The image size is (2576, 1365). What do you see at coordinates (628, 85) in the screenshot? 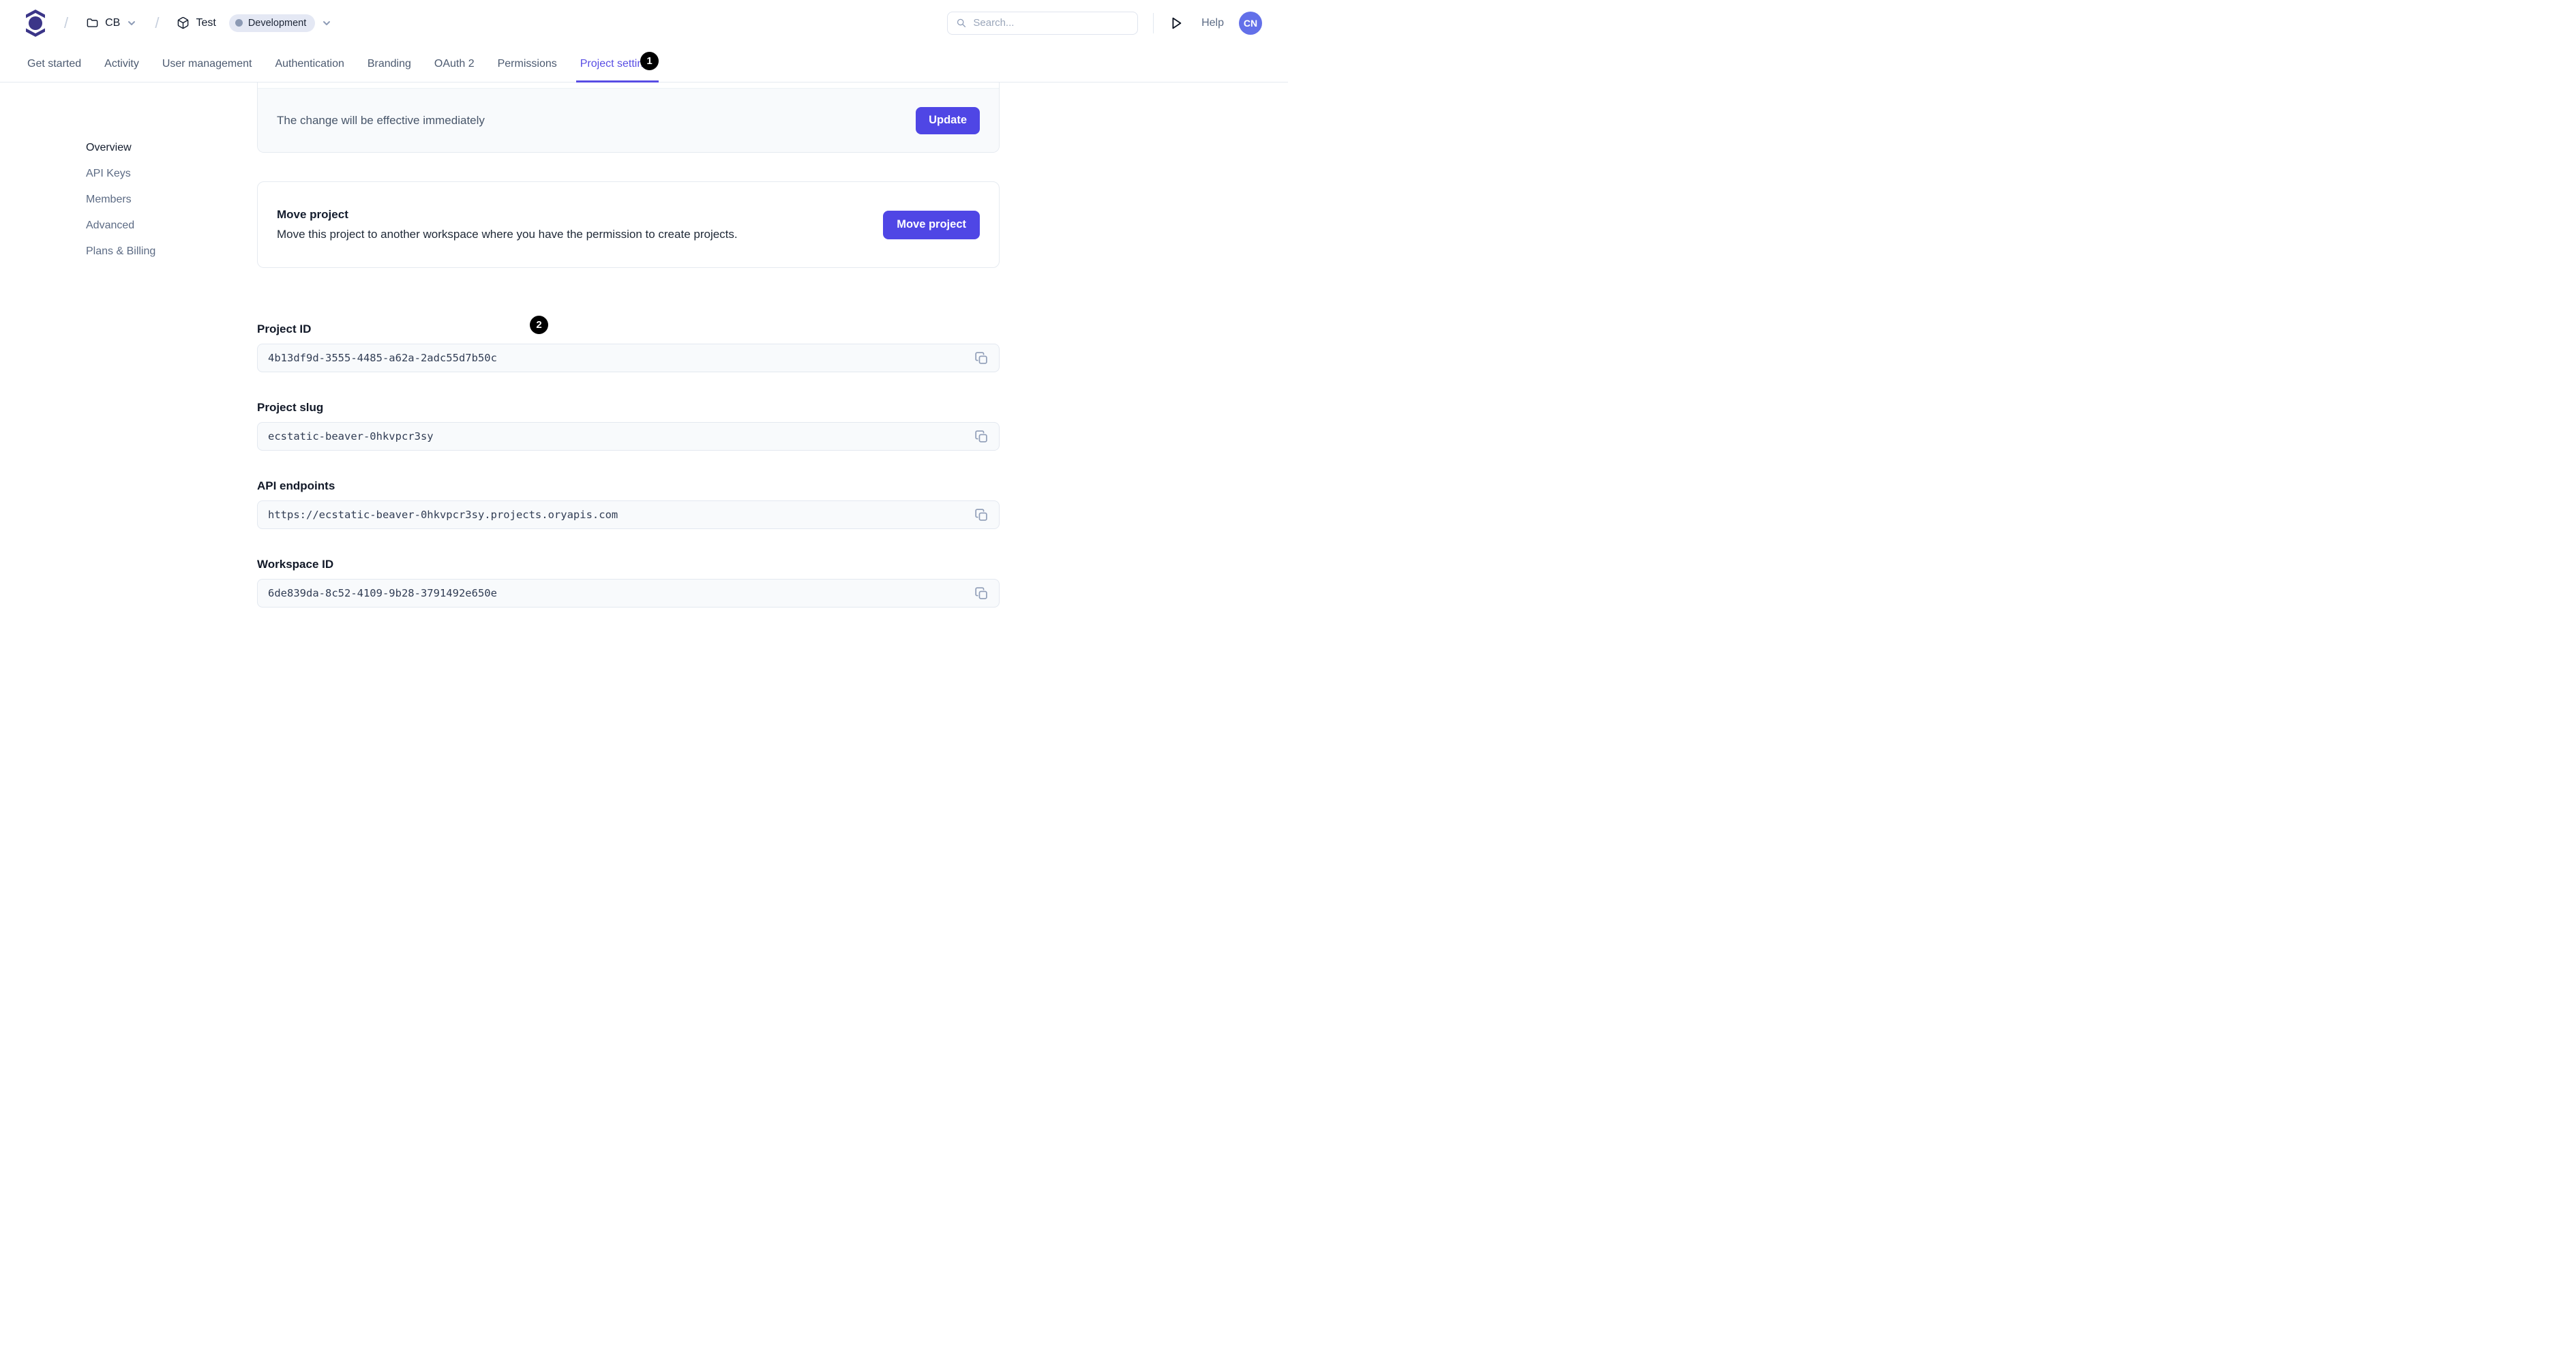
I see `update-card-body-cut` at bounding box center [628, 85].